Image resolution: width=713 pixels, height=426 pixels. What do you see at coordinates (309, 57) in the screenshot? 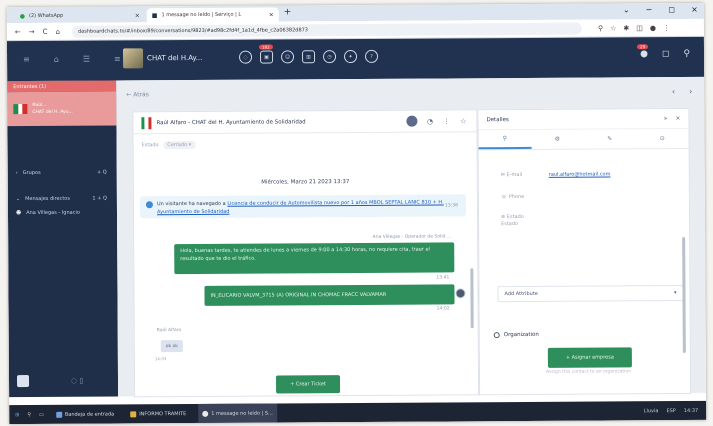
I see `board-icon: ▥` at bounding box center [309, 57].